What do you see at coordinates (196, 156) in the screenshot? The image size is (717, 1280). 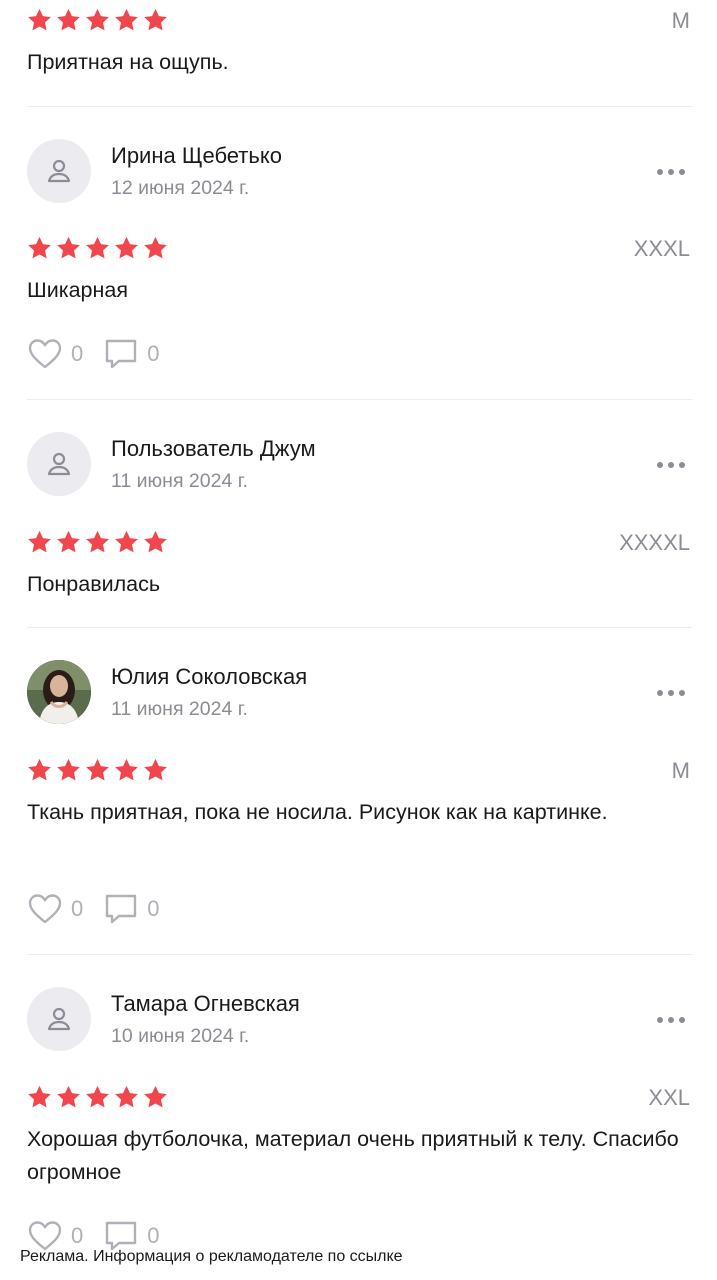 I see `author-name: Ирина Щебетько` at bounding box center [196, 156].